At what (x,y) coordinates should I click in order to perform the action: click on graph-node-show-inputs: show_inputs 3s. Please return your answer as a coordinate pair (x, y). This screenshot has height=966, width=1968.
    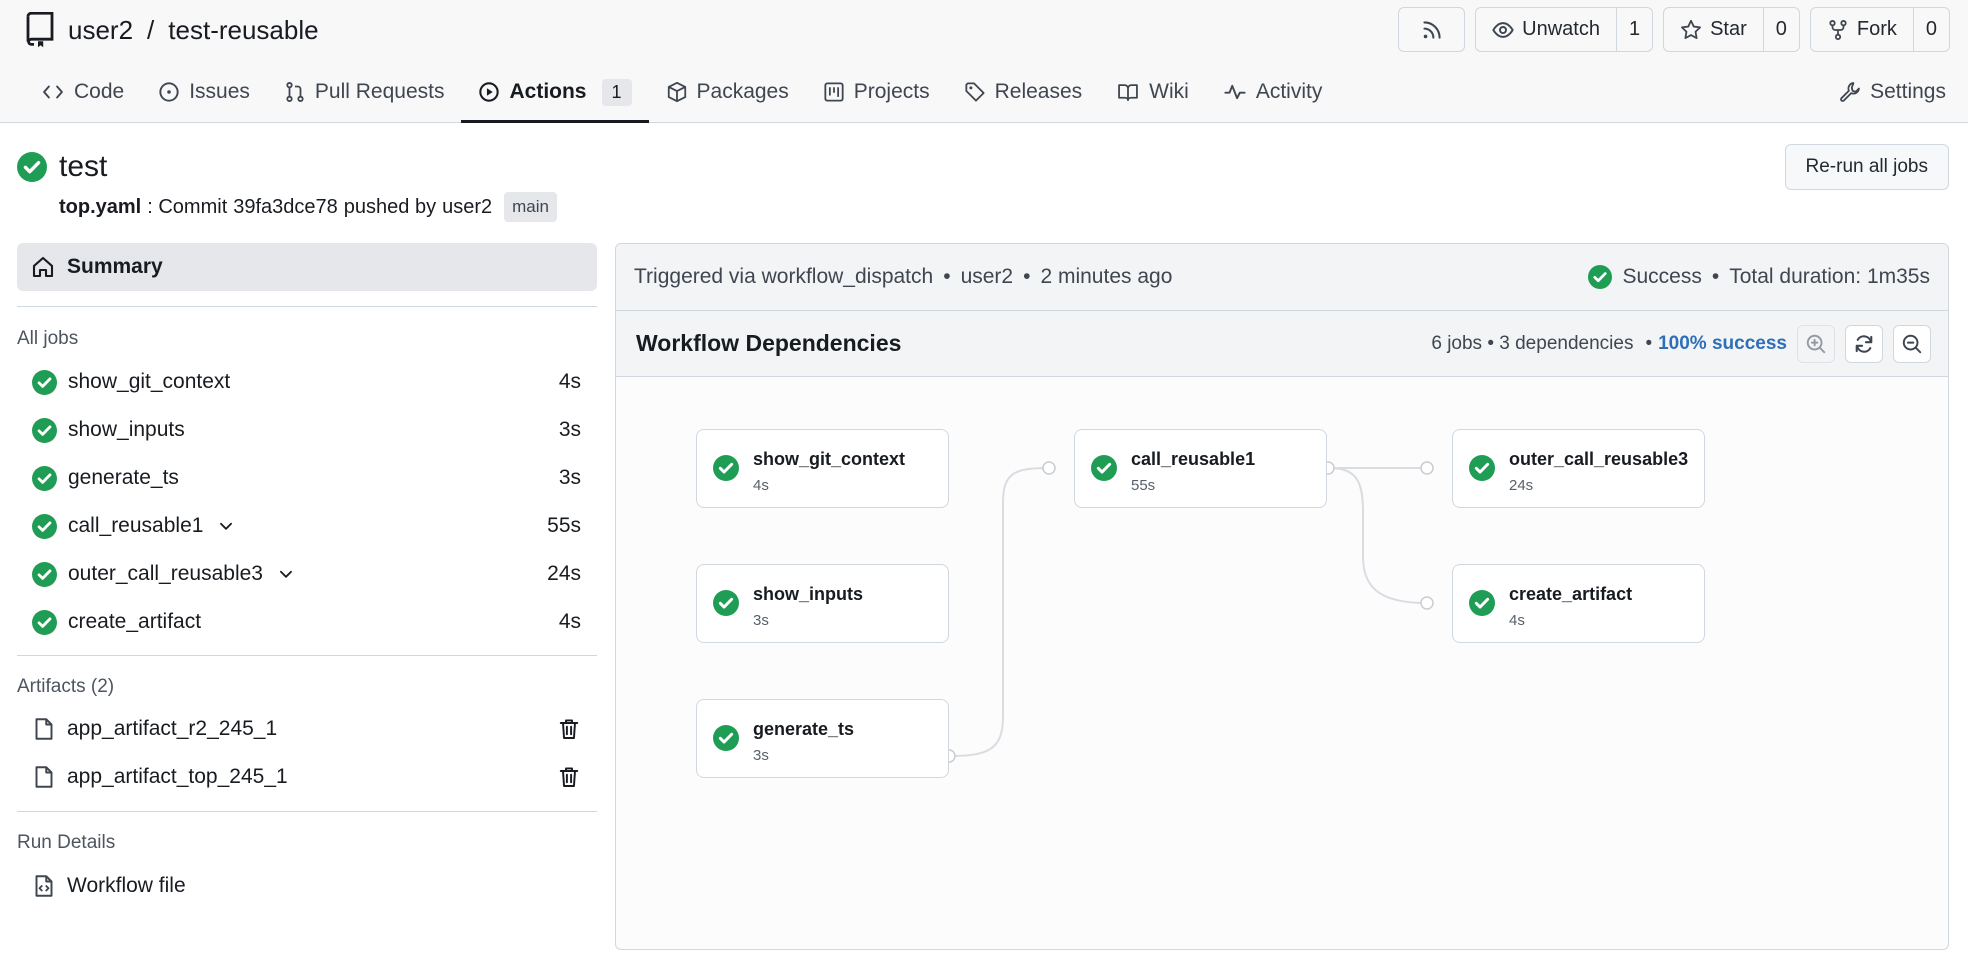
    Looking at the image, I should click on (822, 603).